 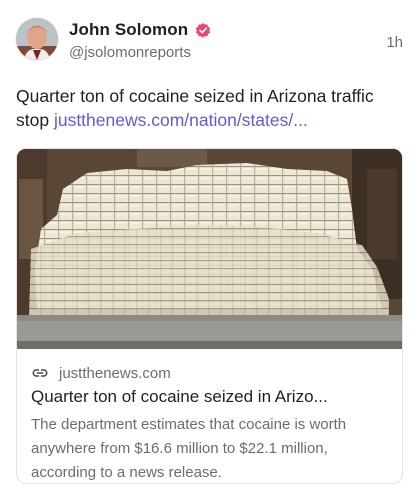 I want to click on handle: @jsolomonreports, so click(x=130, y=52).